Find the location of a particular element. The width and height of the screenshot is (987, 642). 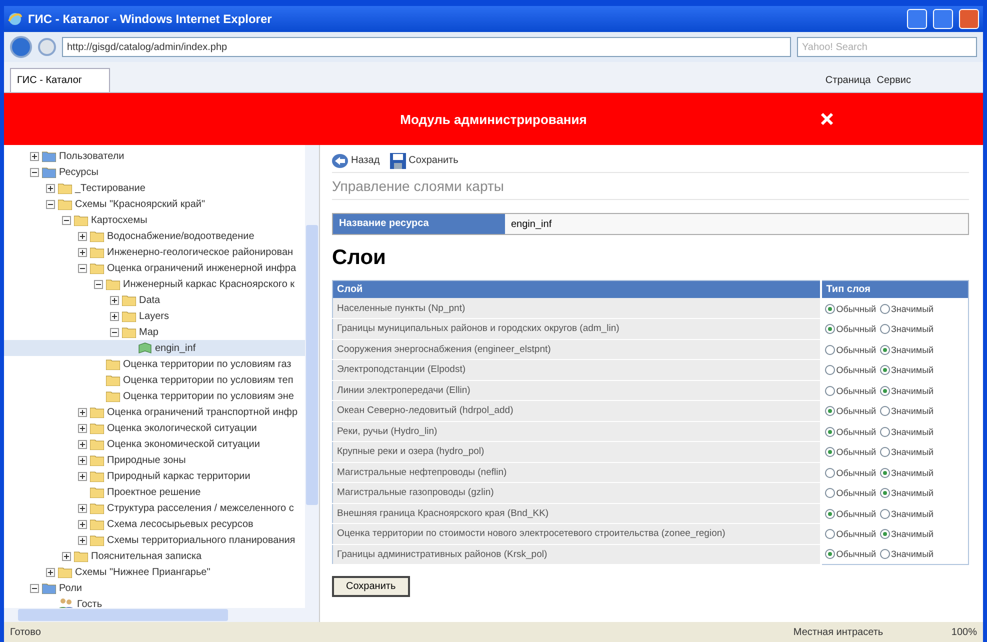

maximize-button is located at coordinates (943, 19).